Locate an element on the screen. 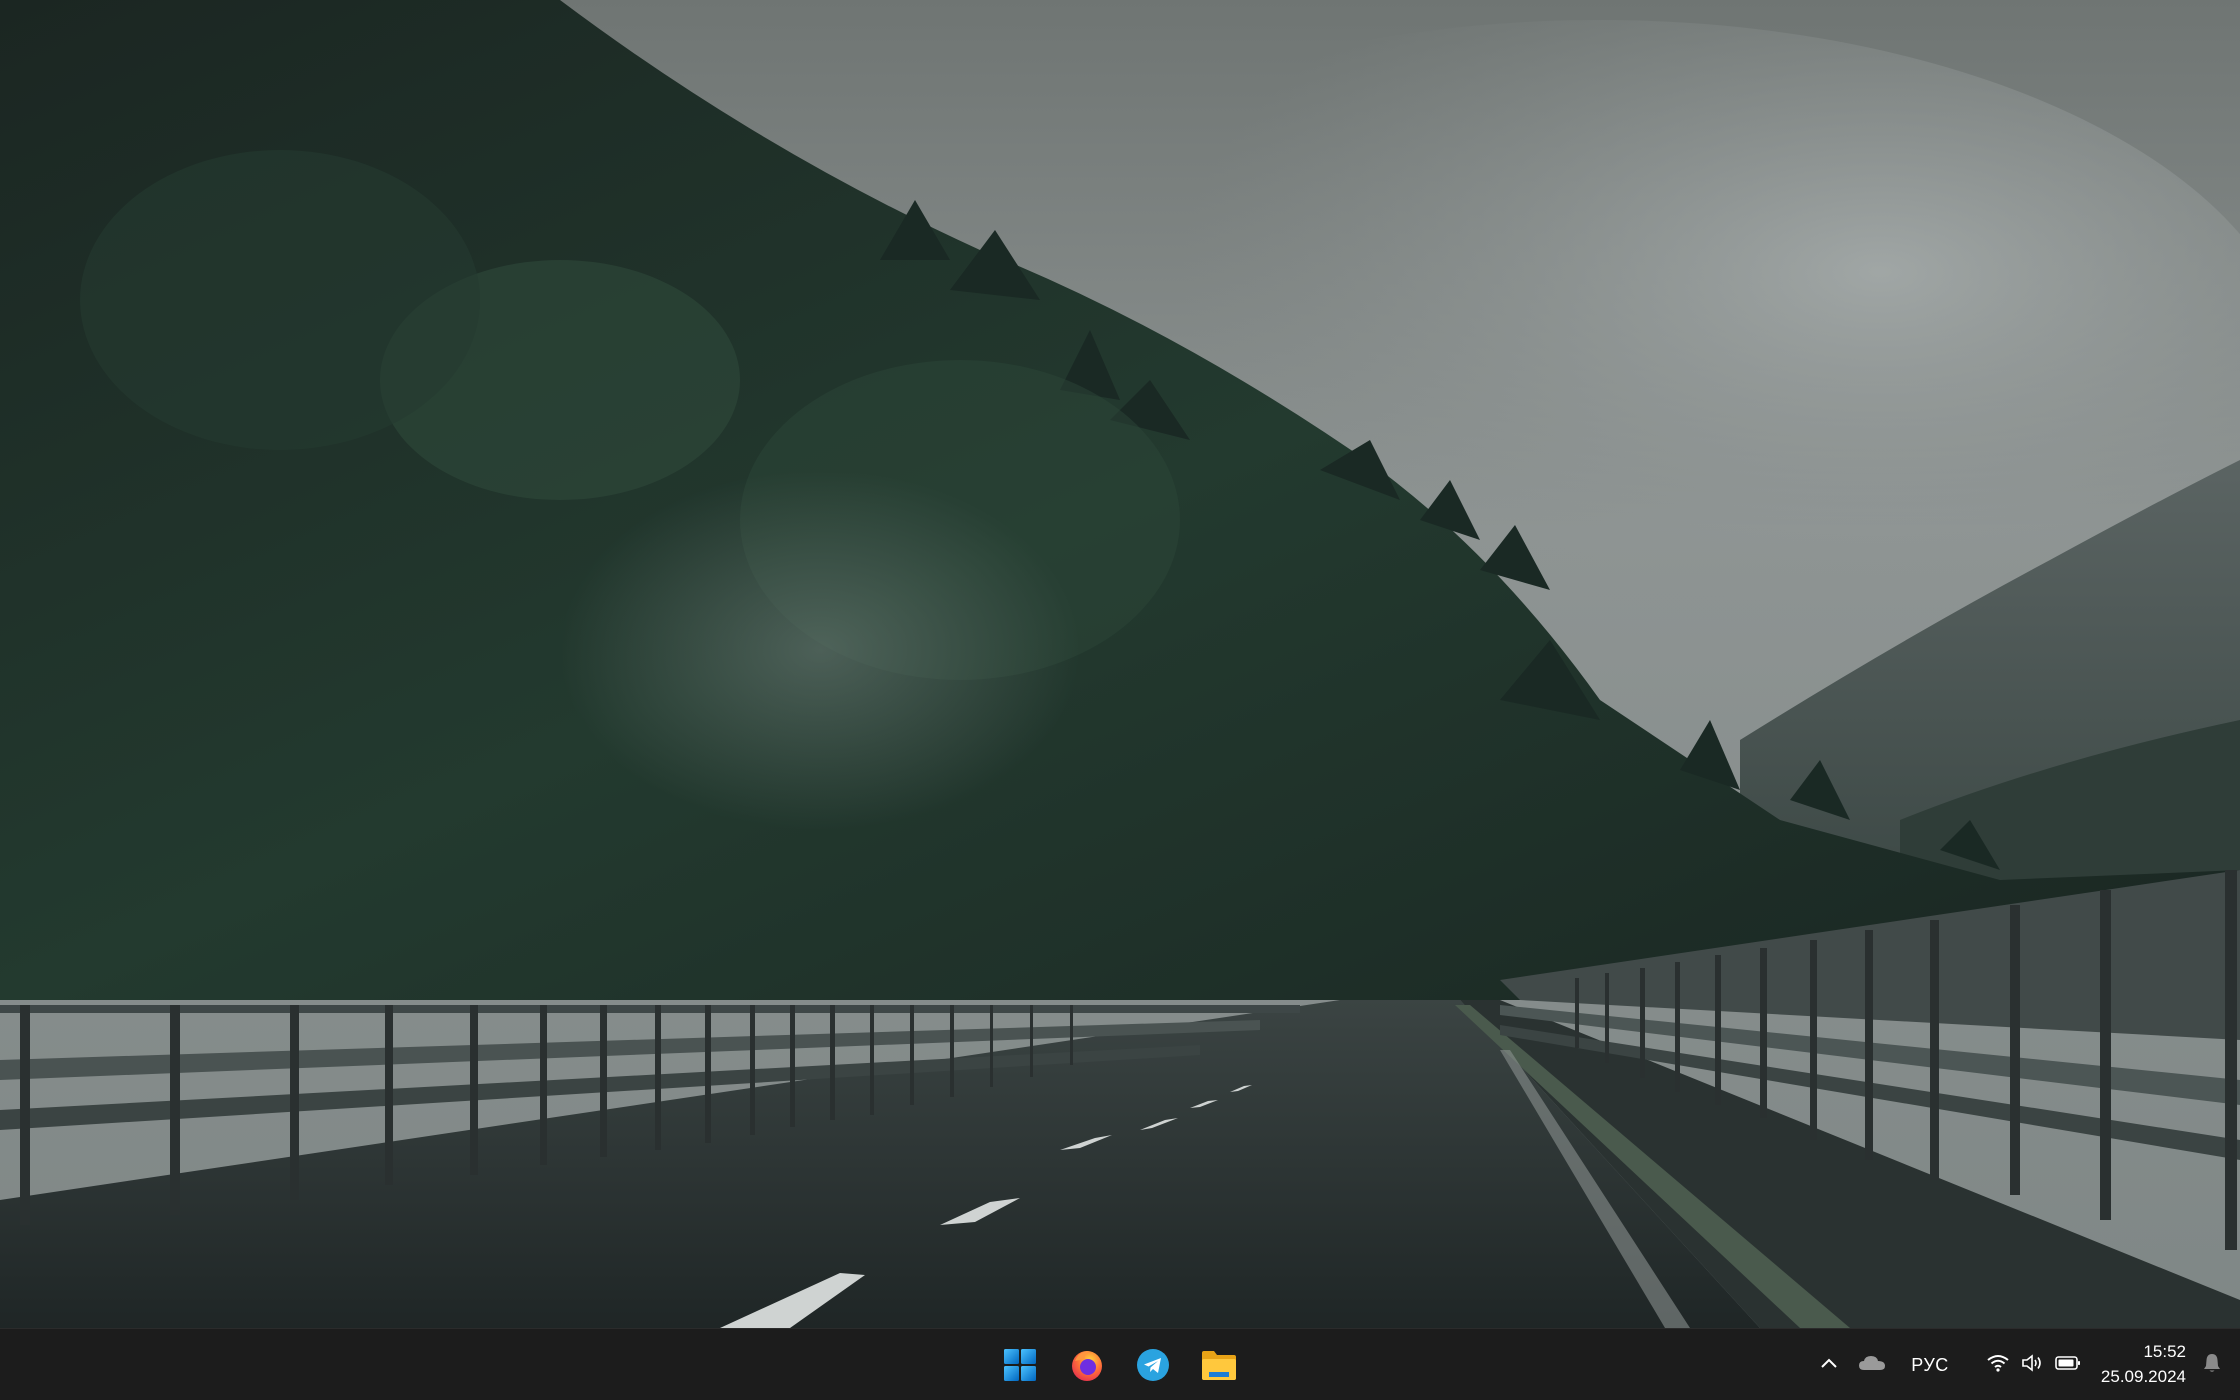  chevron-up-icon is located at coordinates (1829, 1365).